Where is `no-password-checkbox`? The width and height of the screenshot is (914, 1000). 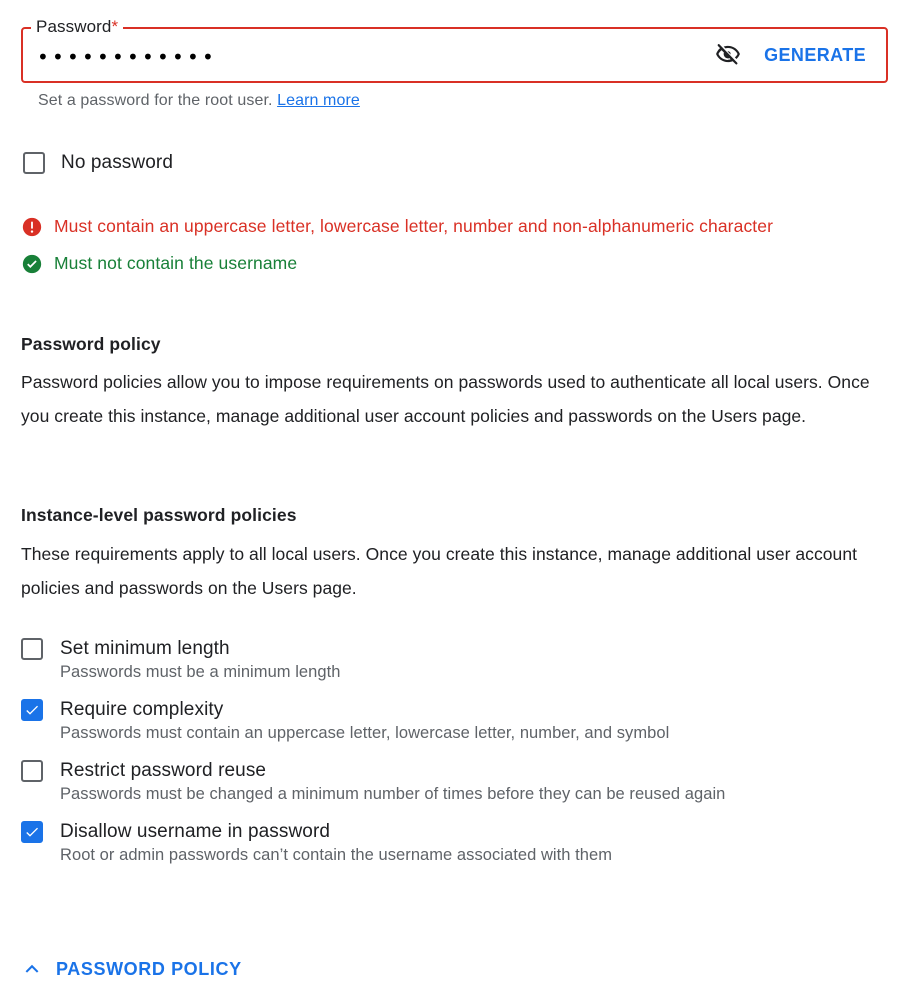
no-password-checkbox is located at coordinates (34, 163).